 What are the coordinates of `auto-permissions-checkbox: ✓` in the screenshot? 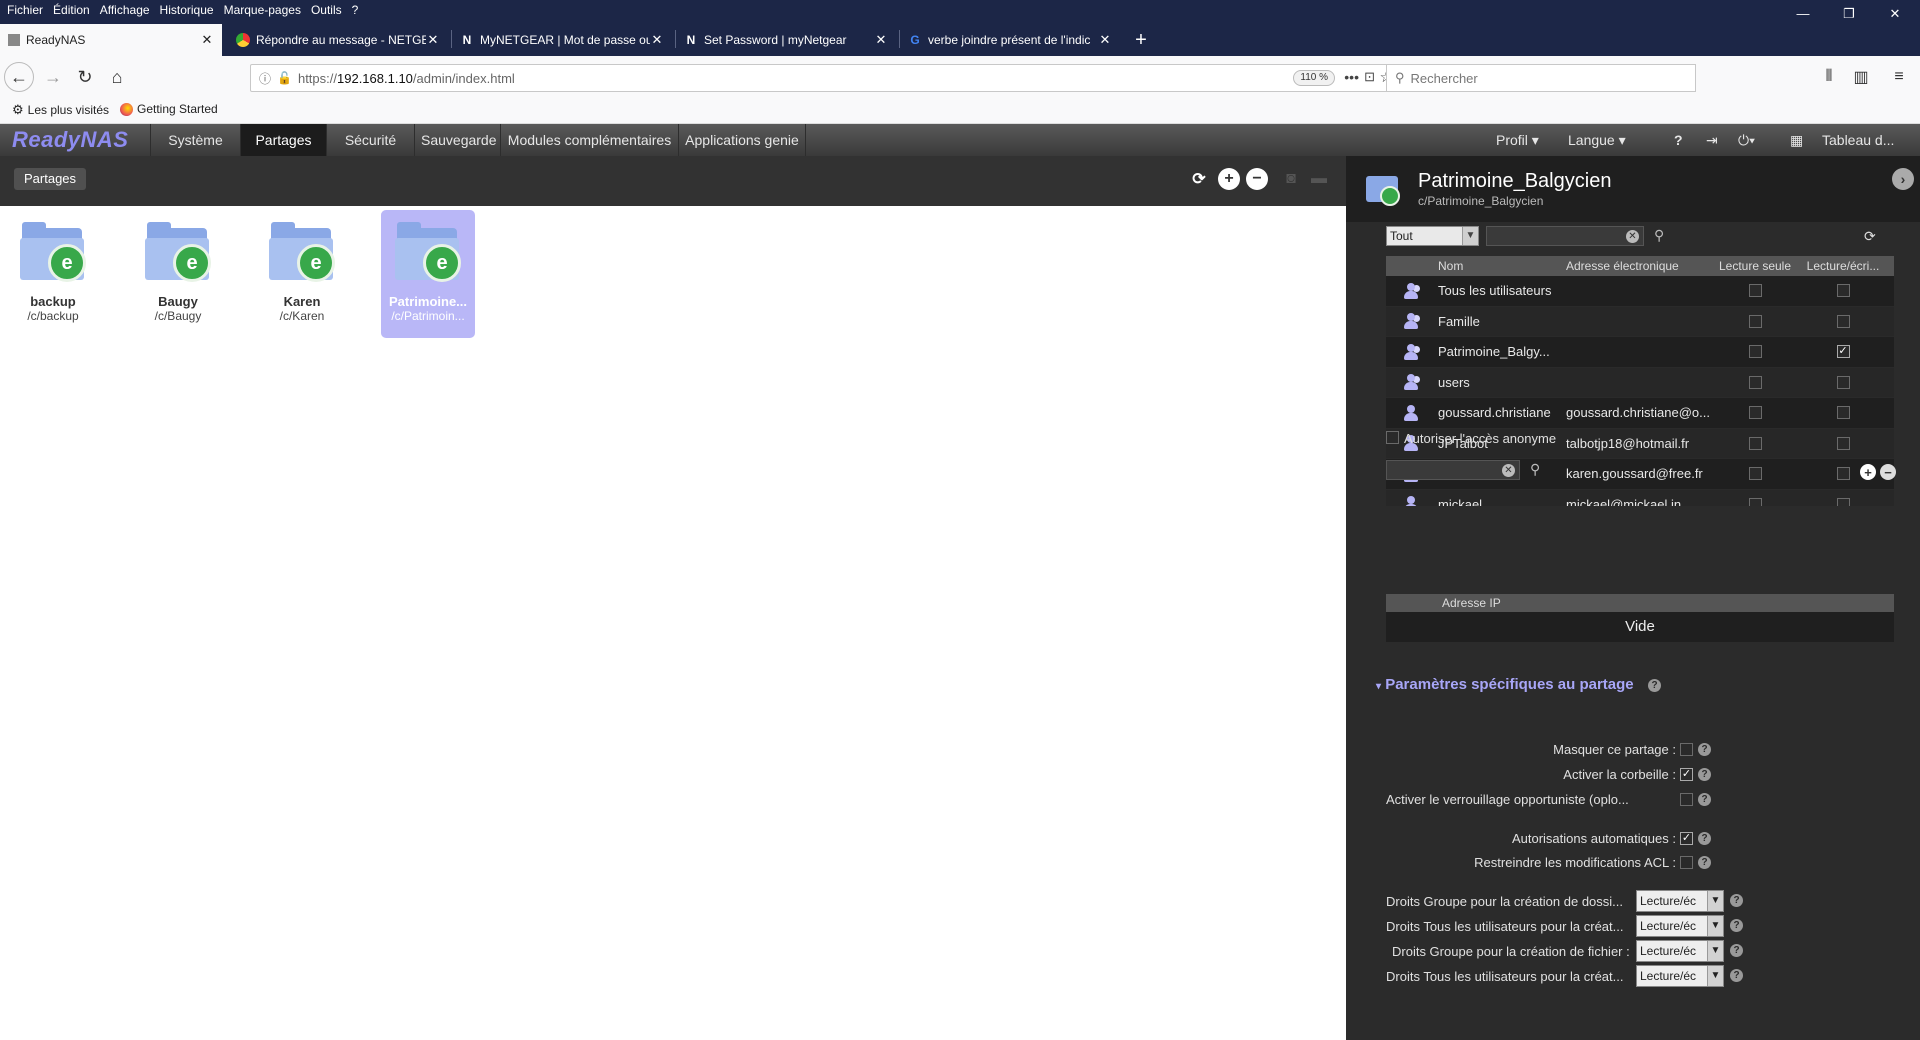 It's located at (1686, 838).